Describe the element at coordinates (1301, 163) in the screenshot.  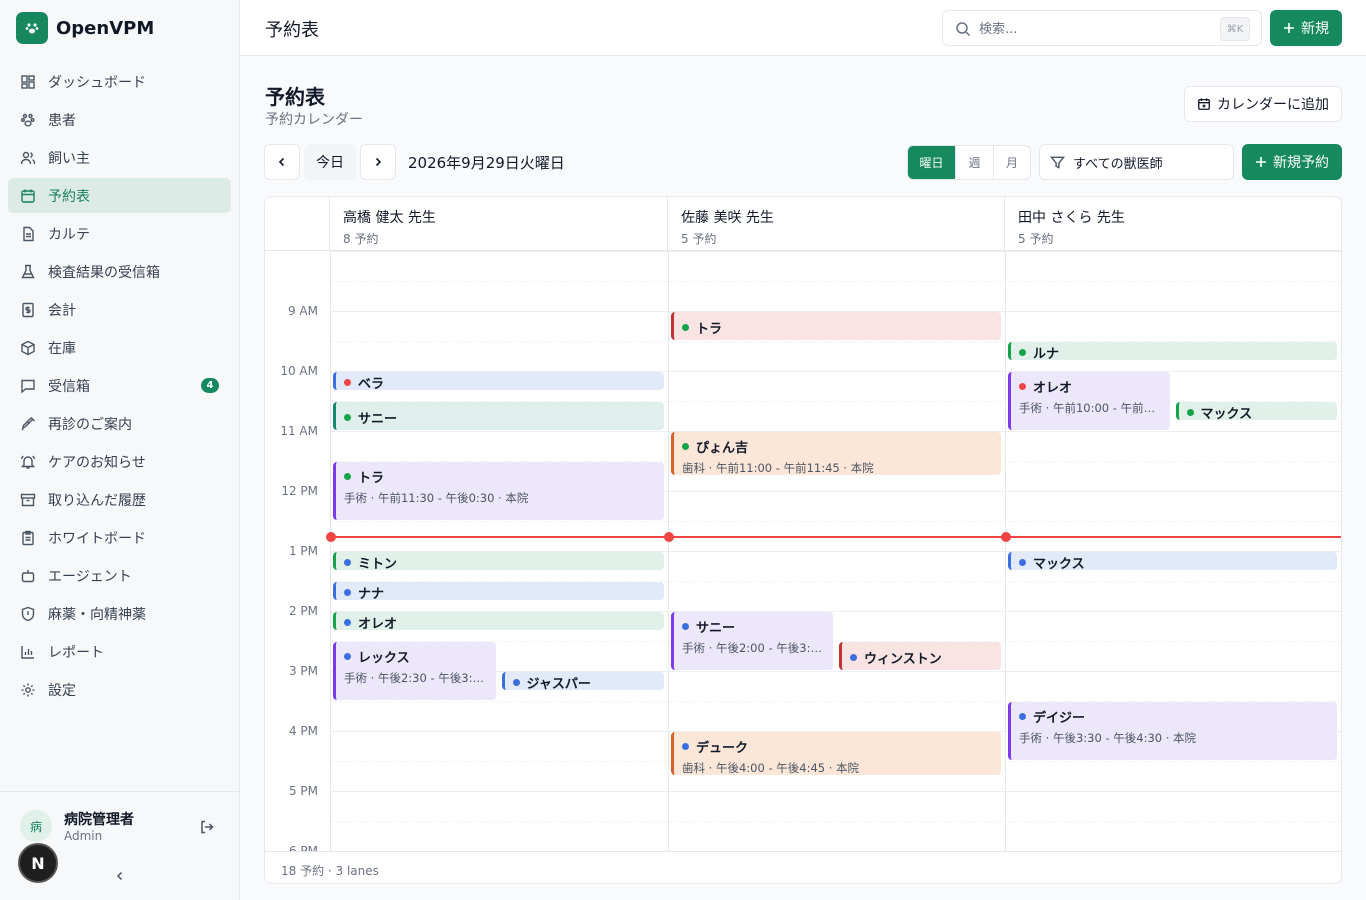
I see `new-appointment-label: 新規予約` at that location.